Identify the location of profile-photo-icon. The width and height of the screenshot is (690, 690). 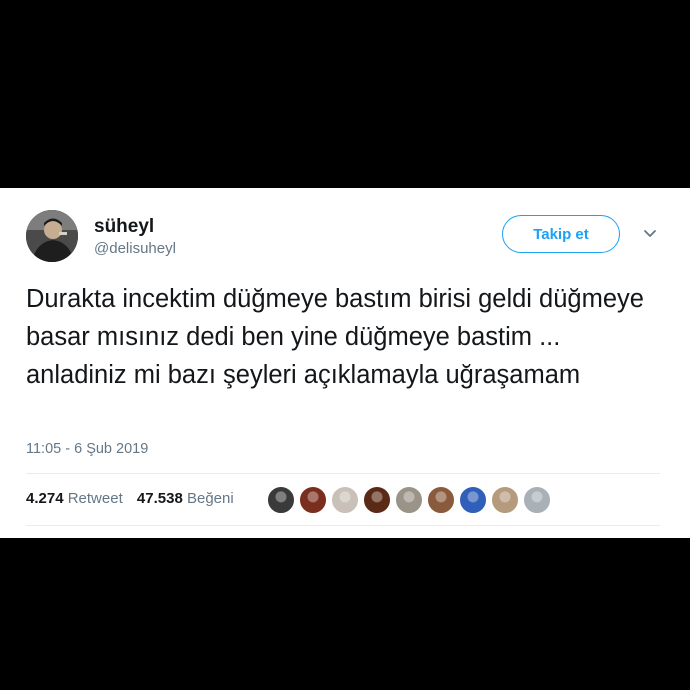
(52, 236).